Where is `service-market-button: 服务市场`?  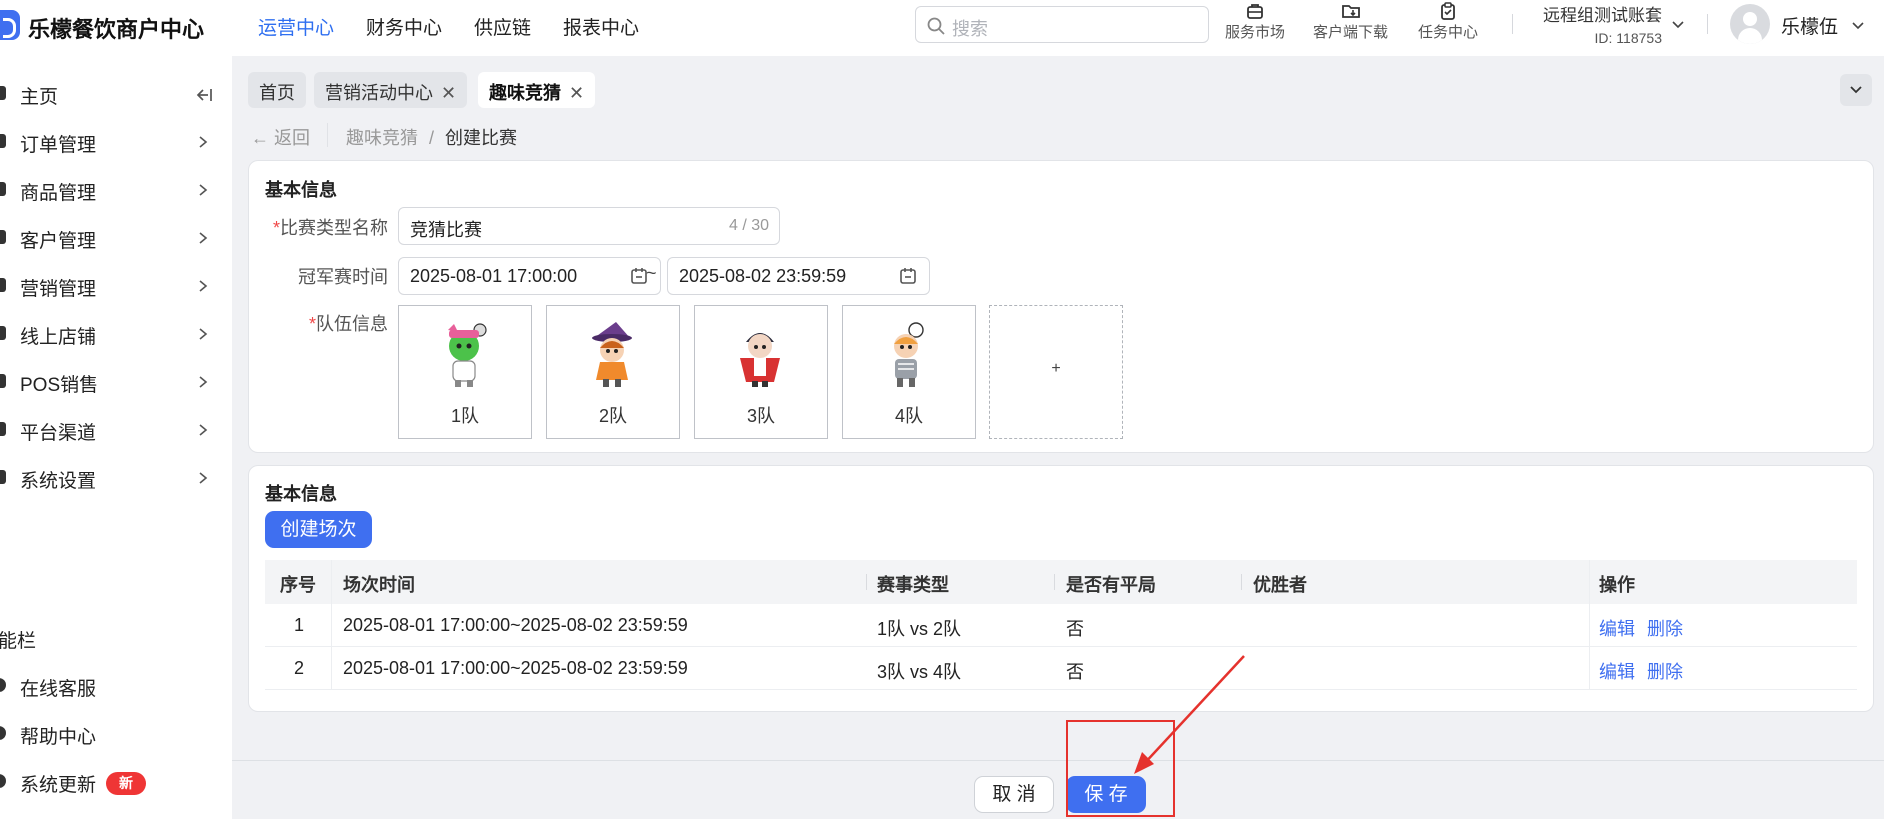
service-market-button: 服务市场 is located at coordinates (1255, 22).